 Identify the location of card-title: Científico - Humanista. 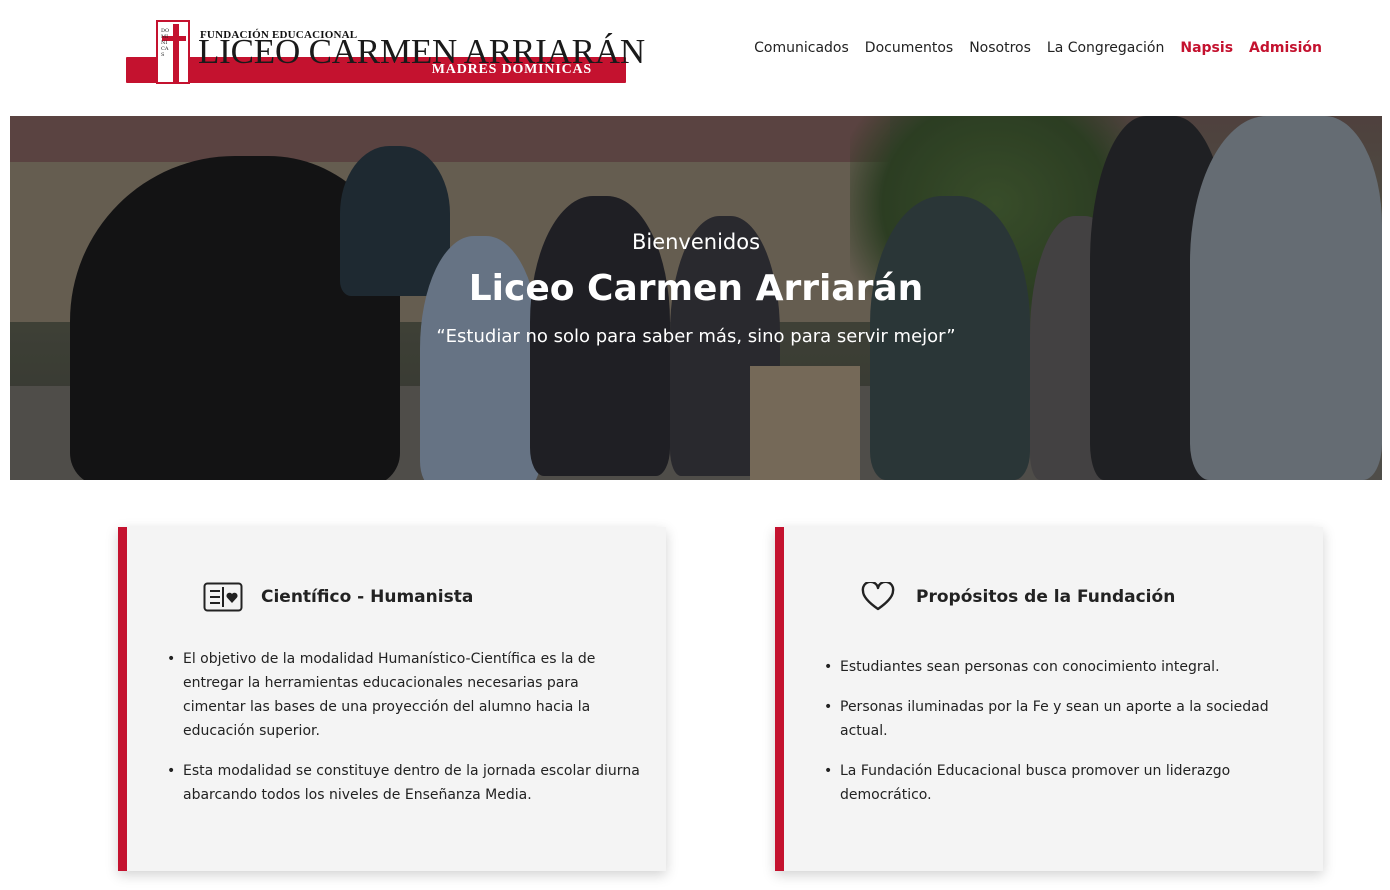
(367, 597).